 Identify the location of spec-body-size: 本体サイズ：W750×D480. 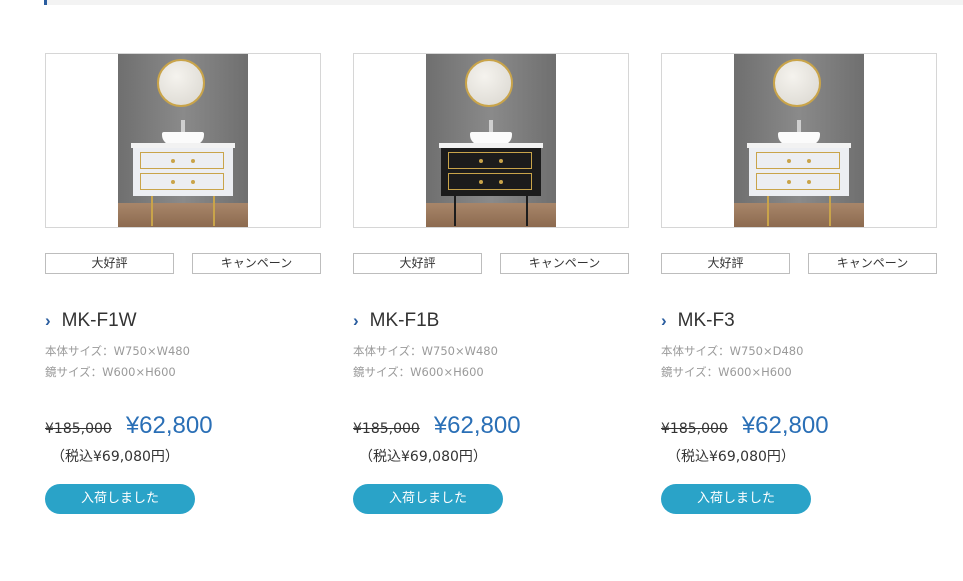
(732, 351).